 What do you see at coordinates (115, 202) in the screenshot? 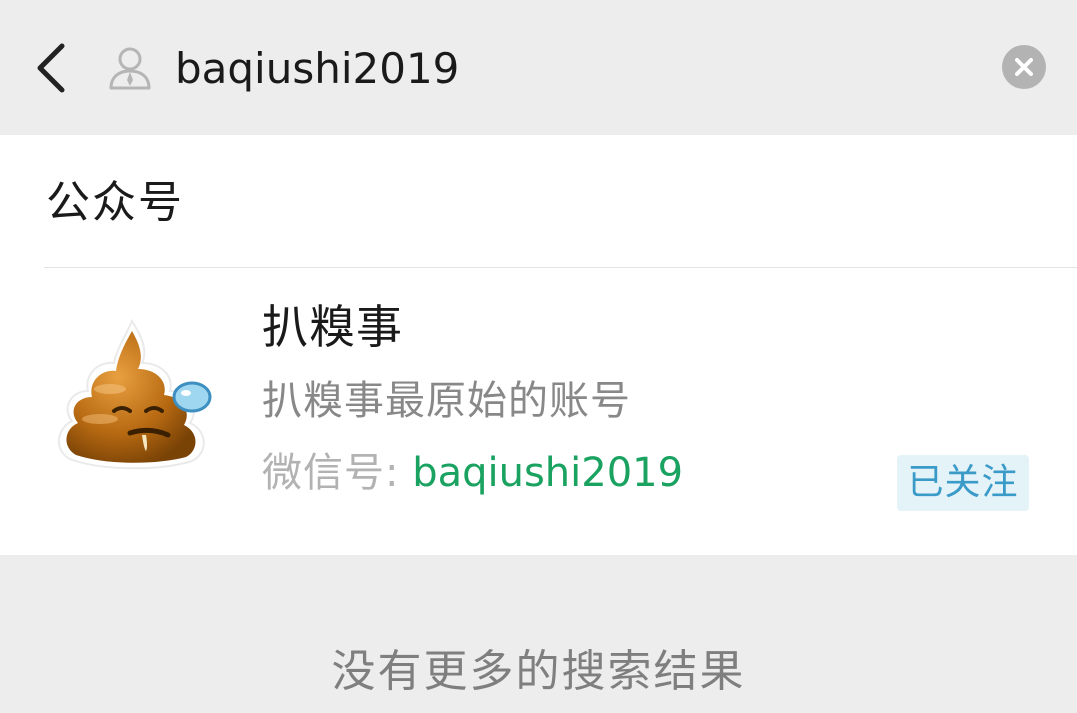
I see `section-title: 公众号` at bounding box center [115, 202].